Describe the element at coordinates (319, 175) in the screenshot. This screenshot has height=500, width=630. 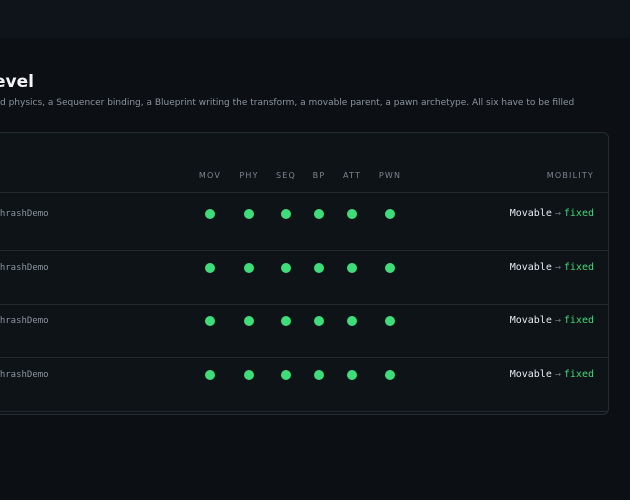
I see `column-header-bp: BP` at that location.